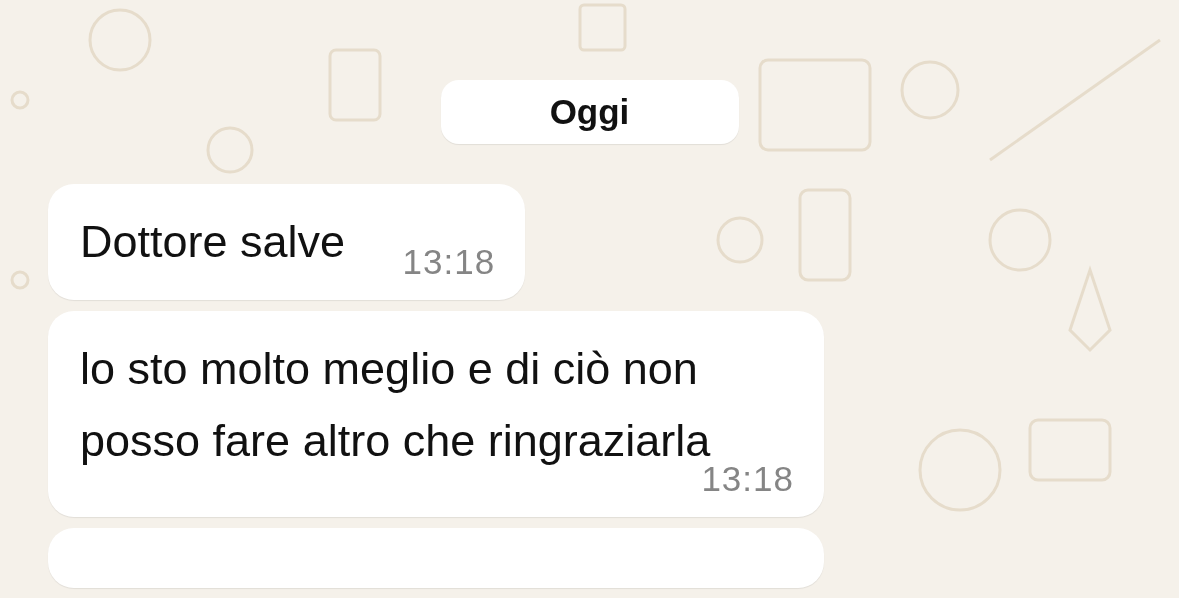 Image resolution: width=1179 pixels, height=598 pixels. What do you see at coordinates (213, 241) in the screenshot?
I see `message-text: Dottore salve` at bounding box center [213, 241].